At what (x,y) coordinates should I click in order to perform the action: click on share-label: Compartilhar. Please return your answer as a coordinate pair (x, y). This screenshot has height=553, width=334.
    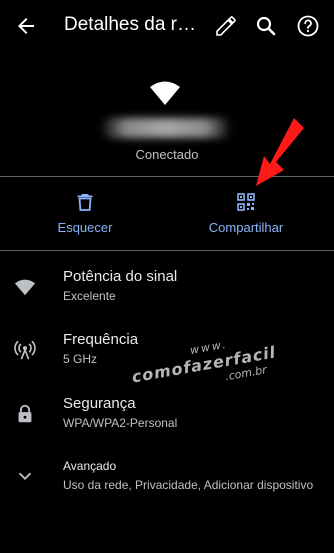
    Looking at the image, I should click on (246, 227).